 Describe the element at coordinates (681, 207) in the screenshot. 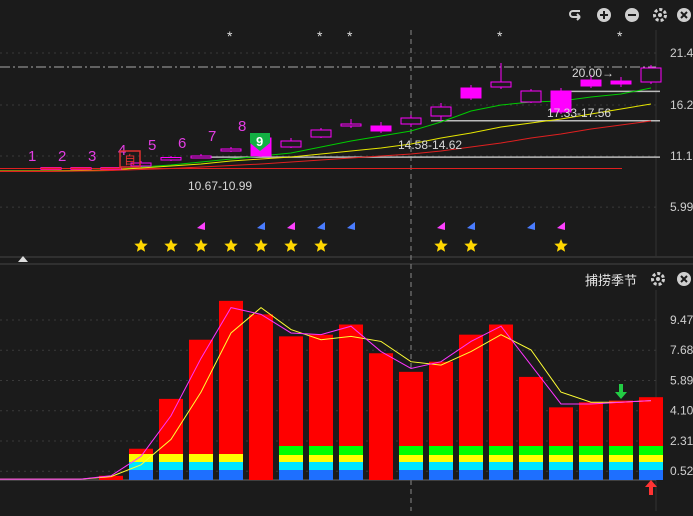

I see `y-tick-label: 5.99` at that location.